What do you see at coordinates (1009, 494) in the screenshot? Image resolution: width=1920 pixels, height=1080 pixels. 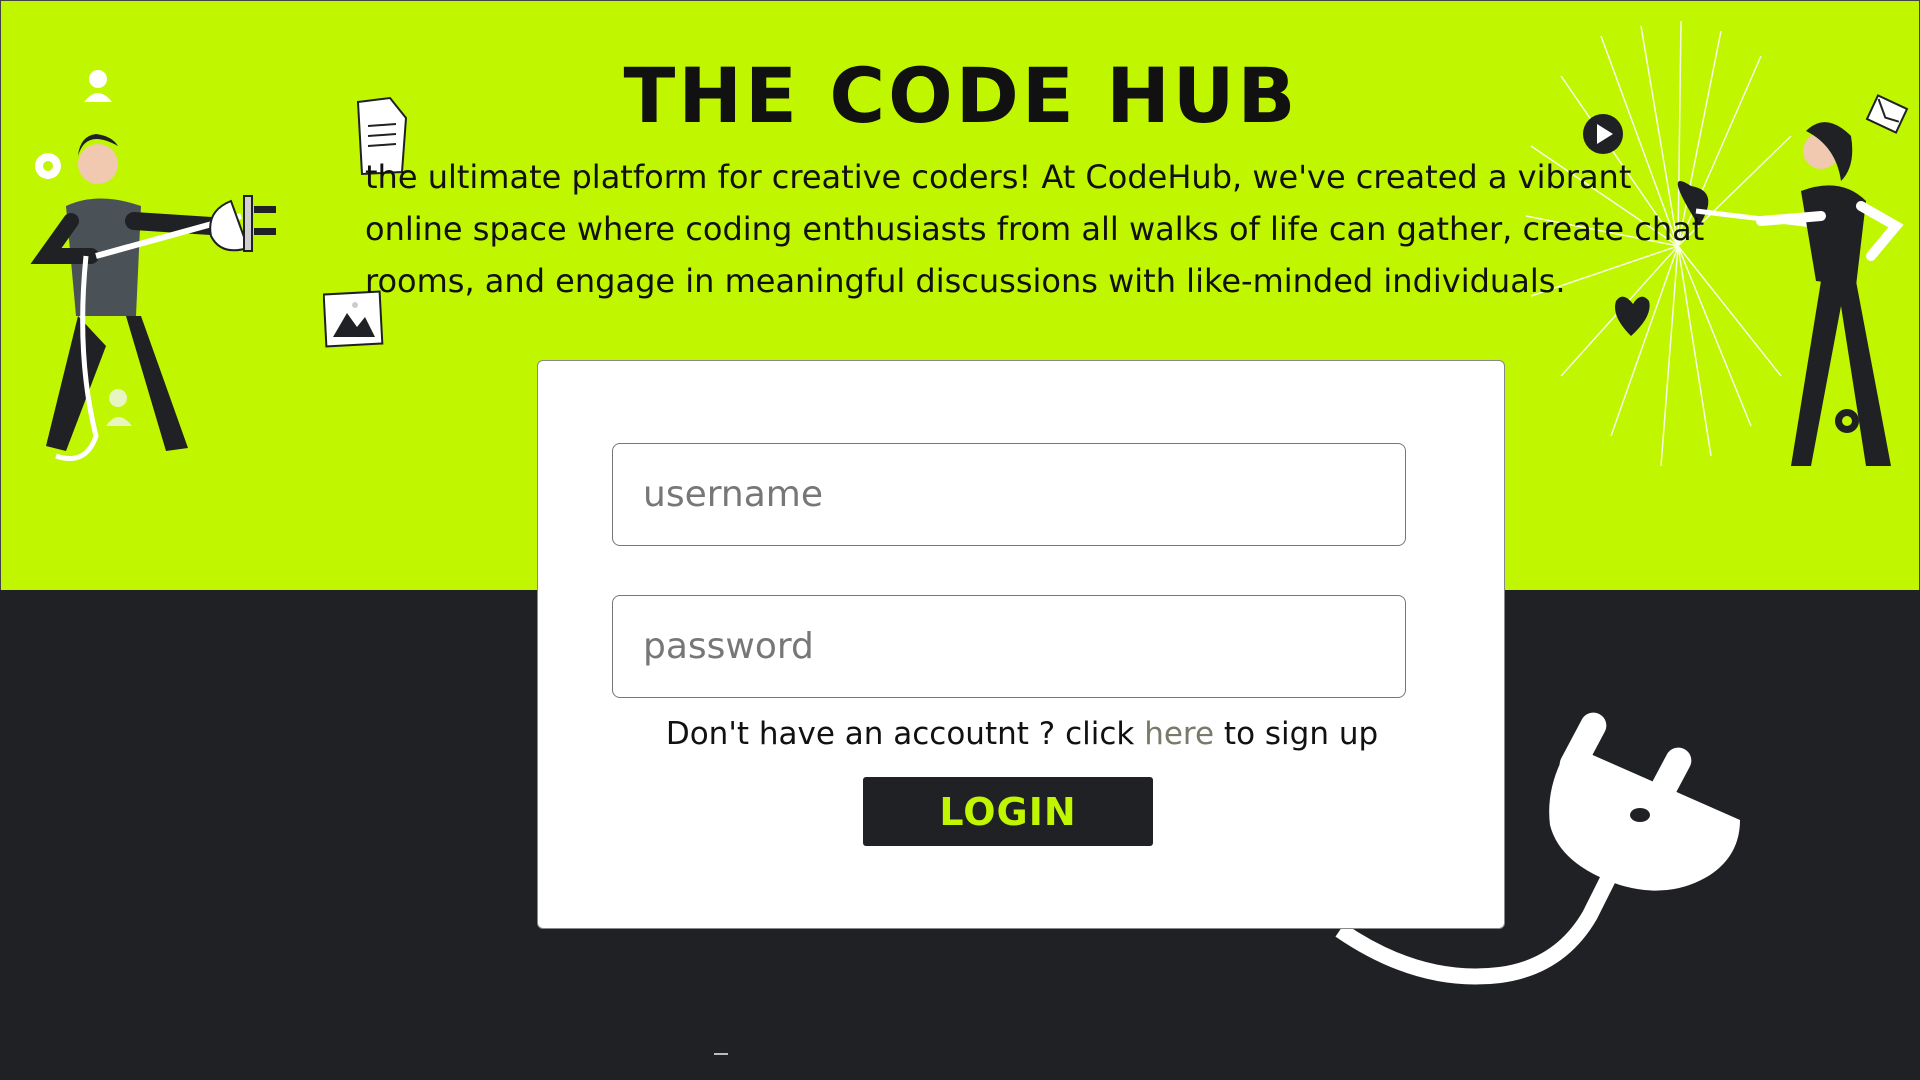 I see `username-input` at bounding box center [1009, 494].